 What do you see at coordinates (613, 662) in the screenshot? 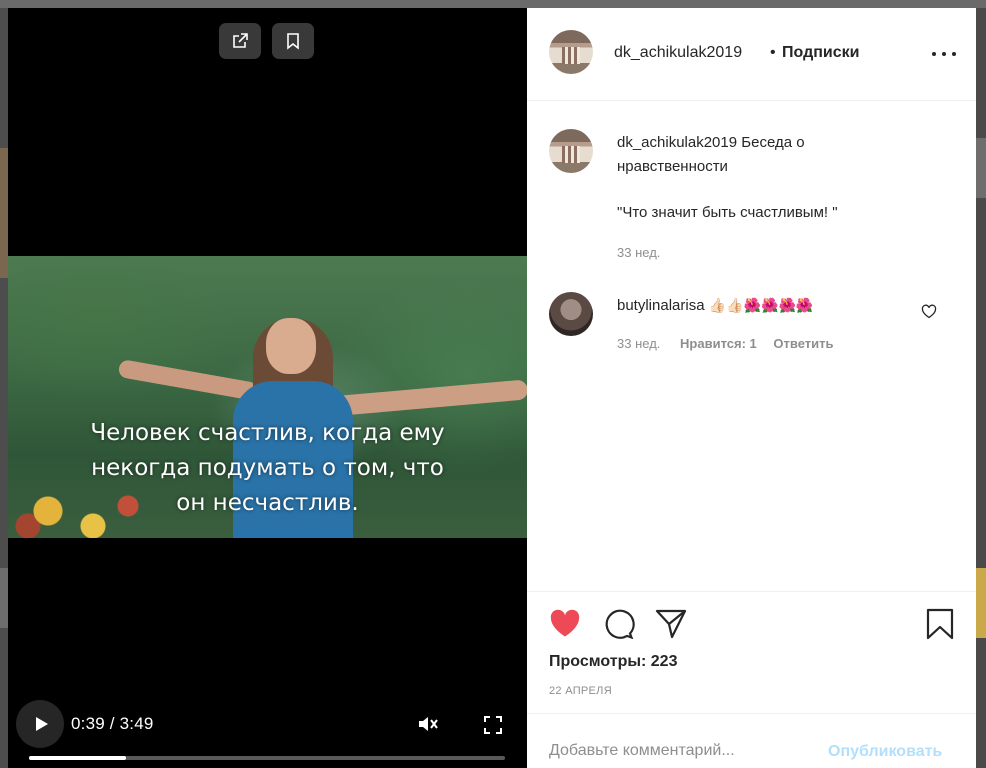
I see `views-count: Просмотры: 223` at bounding box center [613, 662].